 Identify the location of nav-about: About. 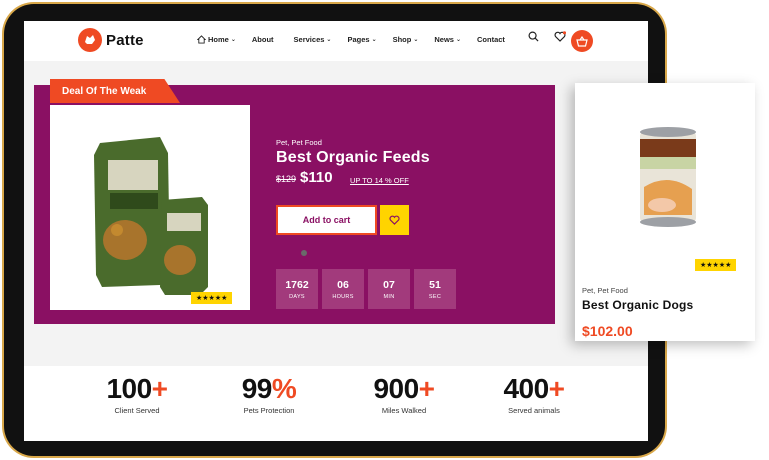
(263, 39).